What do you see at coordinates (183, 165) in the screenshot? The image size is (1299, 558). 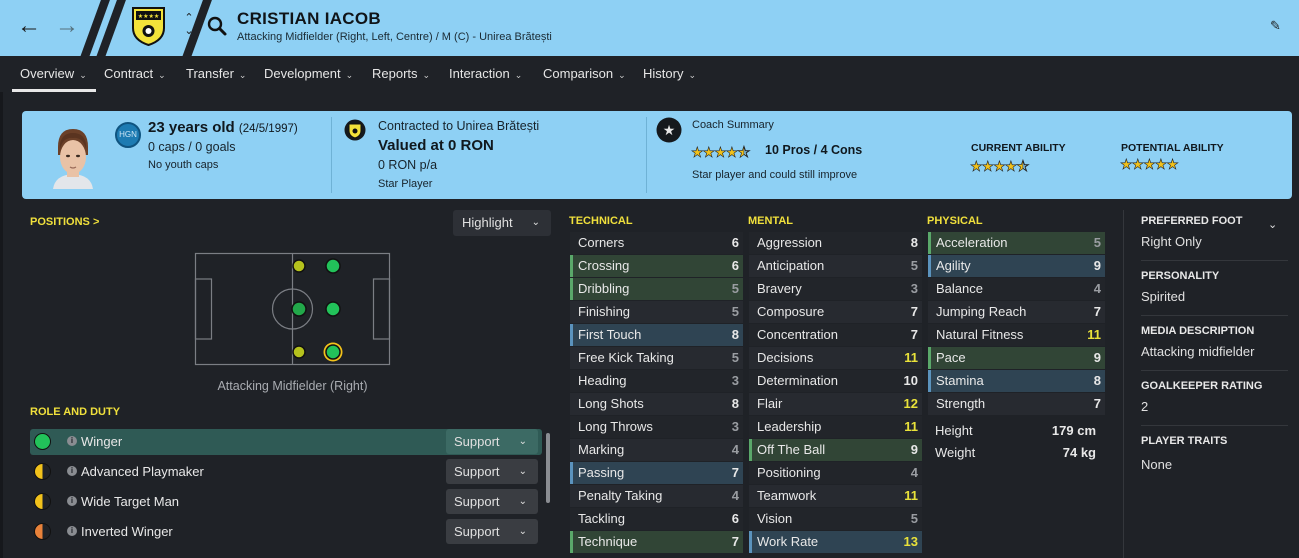 I see `youth-caps: No youth caps` at bounding box center [183, 165].